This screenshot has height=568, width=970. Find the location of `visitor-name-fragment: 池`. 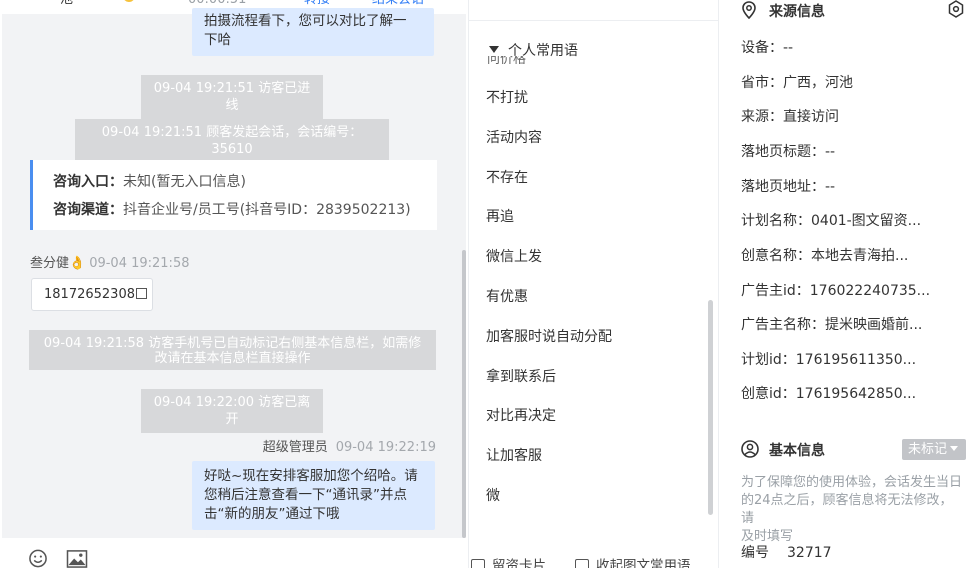

visitor-name-fragment: 池 is located at coordinates (66, 4).